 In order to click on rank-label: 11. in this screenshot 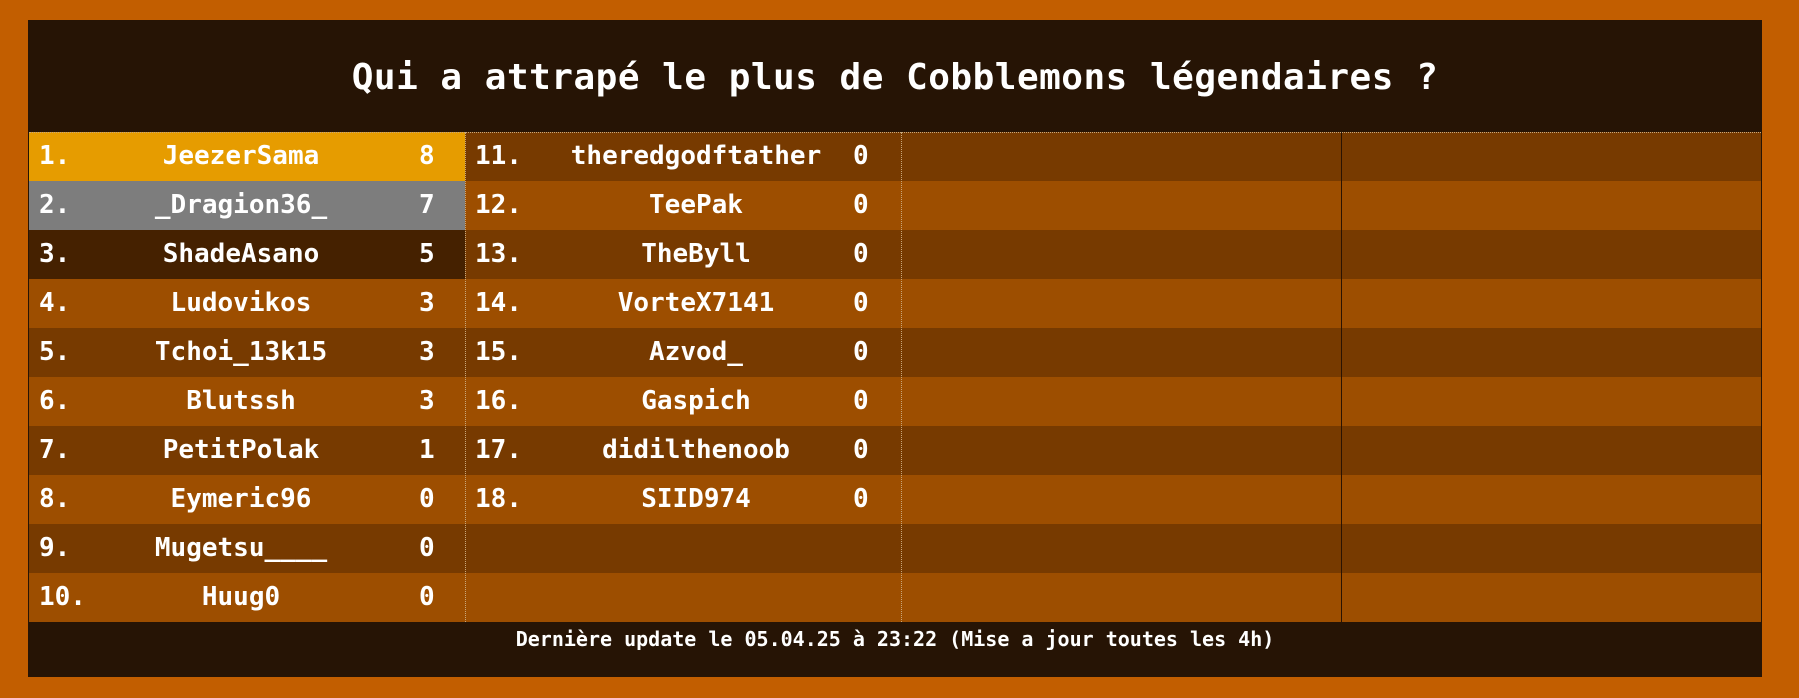, I will do `click(498, 156)`.